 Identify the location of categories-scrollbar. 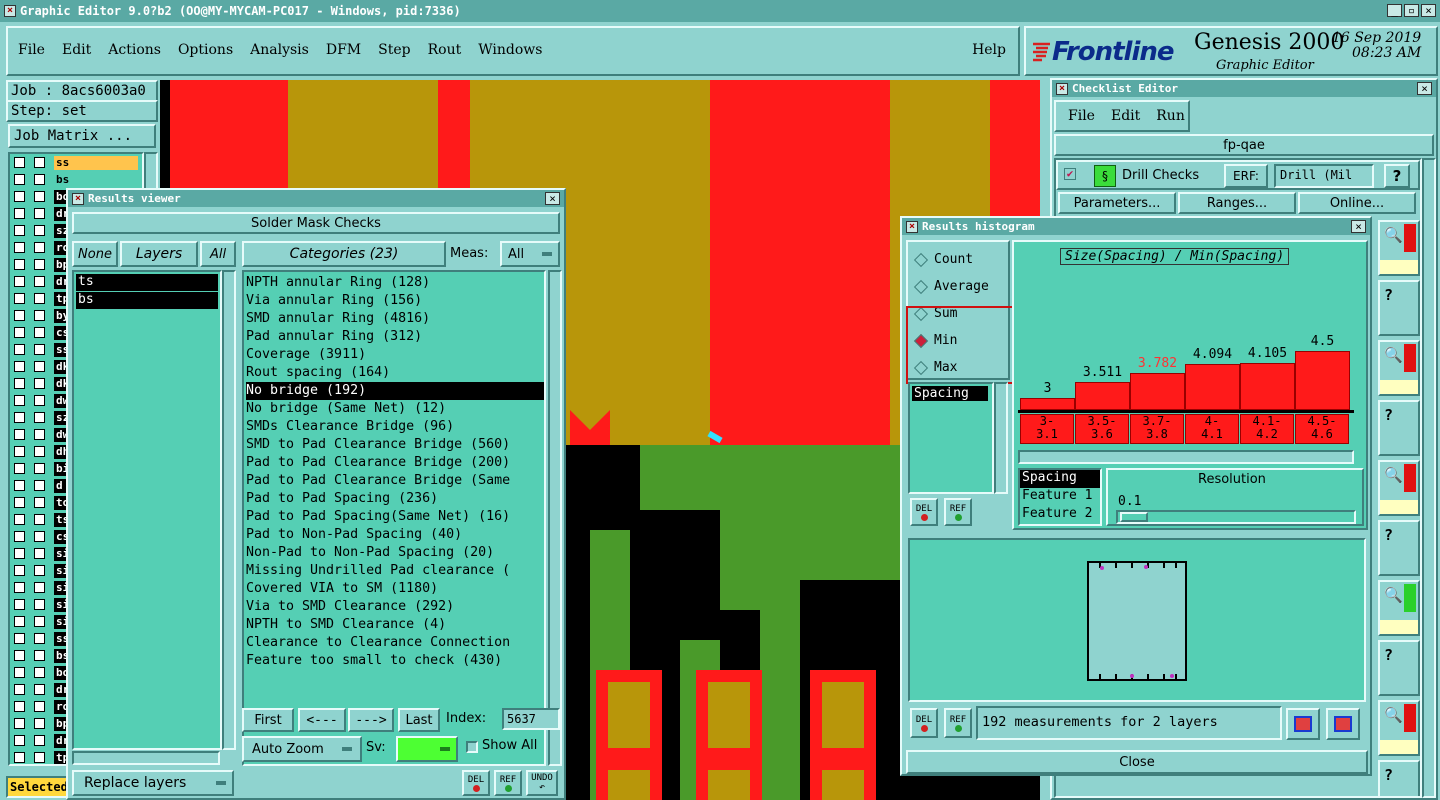
(555, 518).